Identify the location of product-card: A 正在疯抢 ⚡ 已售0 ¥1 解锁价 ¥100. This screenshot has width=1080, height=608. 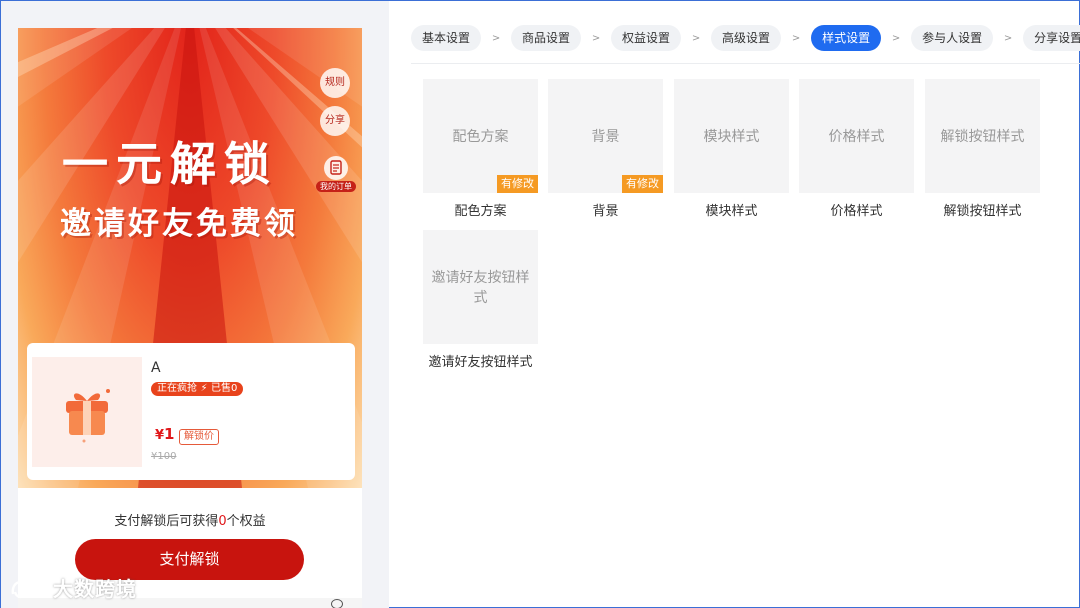
(191, 411).